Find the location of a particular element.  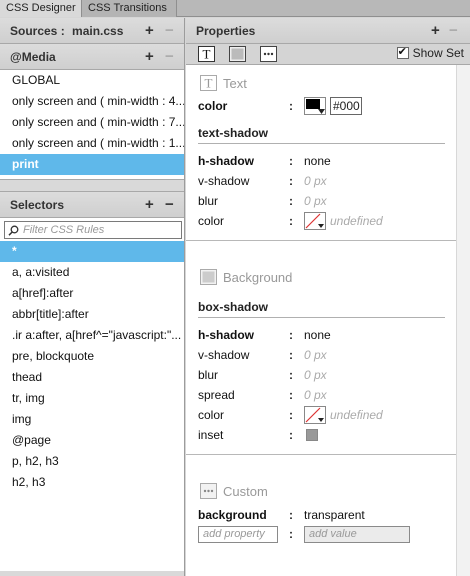

text-h-shadow-row: h-shadow : none is located at coordinates (323, 161).